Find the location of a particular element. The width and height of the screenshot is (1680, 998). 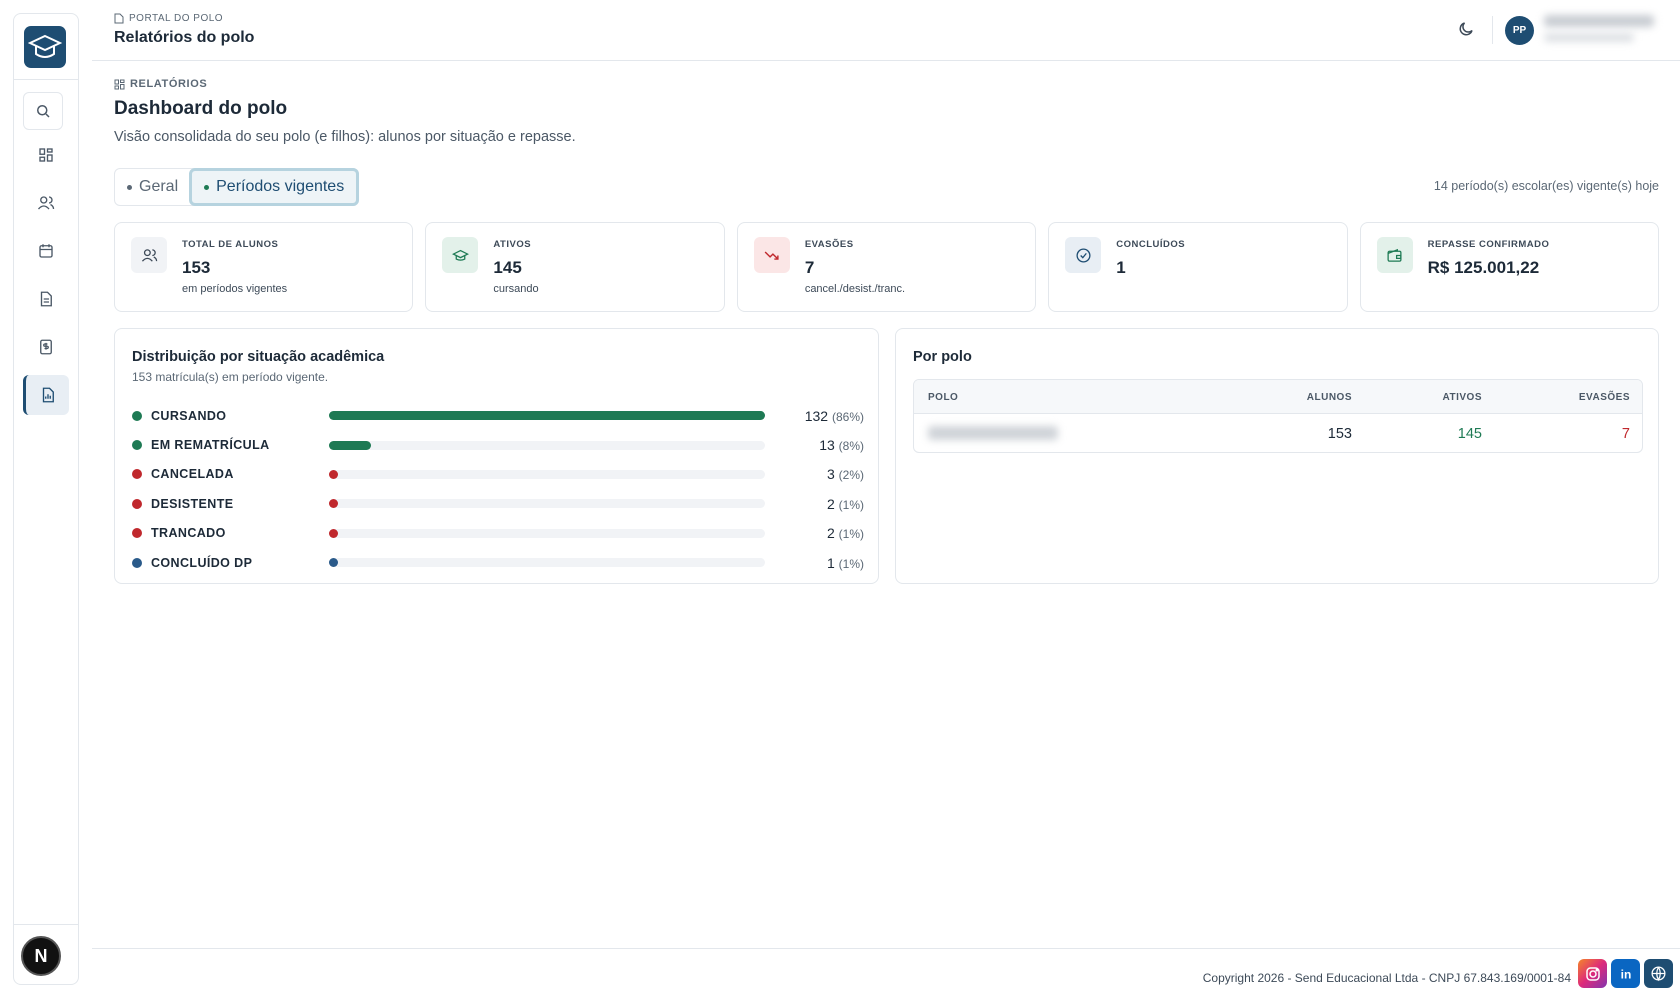

percent-value: (86%) is located at coordinates (847, 416).